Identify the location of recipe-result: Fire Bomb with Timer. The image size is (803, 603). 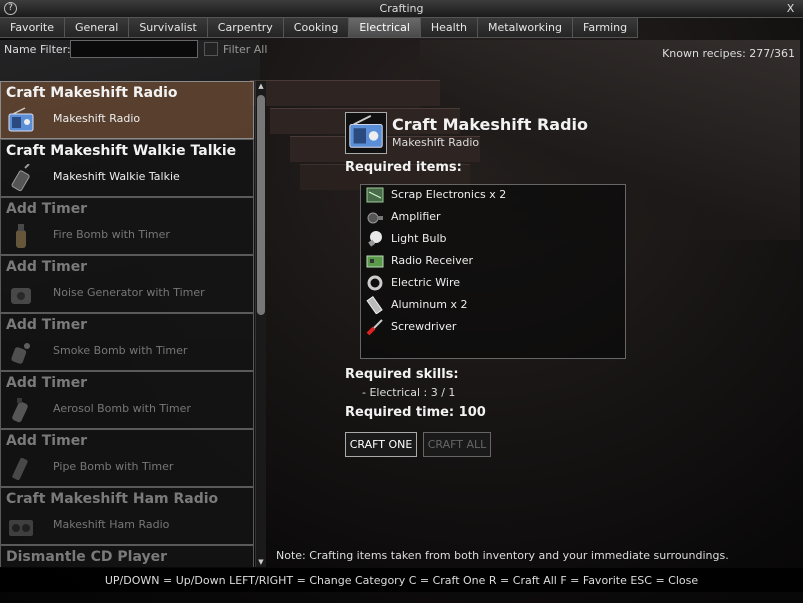
(111, 234).